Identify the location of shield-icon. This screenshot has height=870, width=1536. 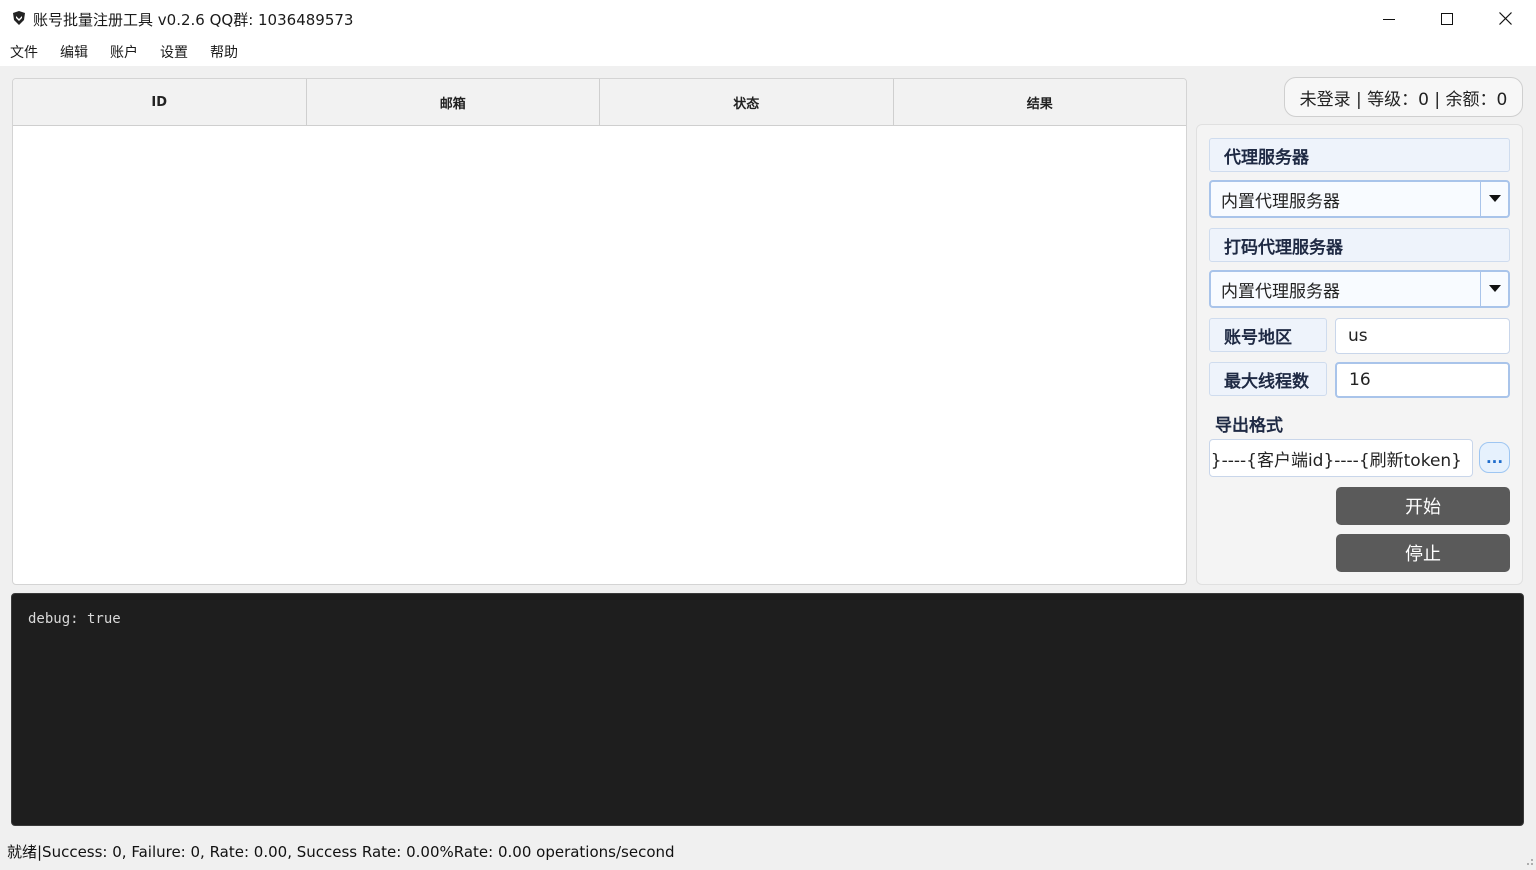
(19, 18).